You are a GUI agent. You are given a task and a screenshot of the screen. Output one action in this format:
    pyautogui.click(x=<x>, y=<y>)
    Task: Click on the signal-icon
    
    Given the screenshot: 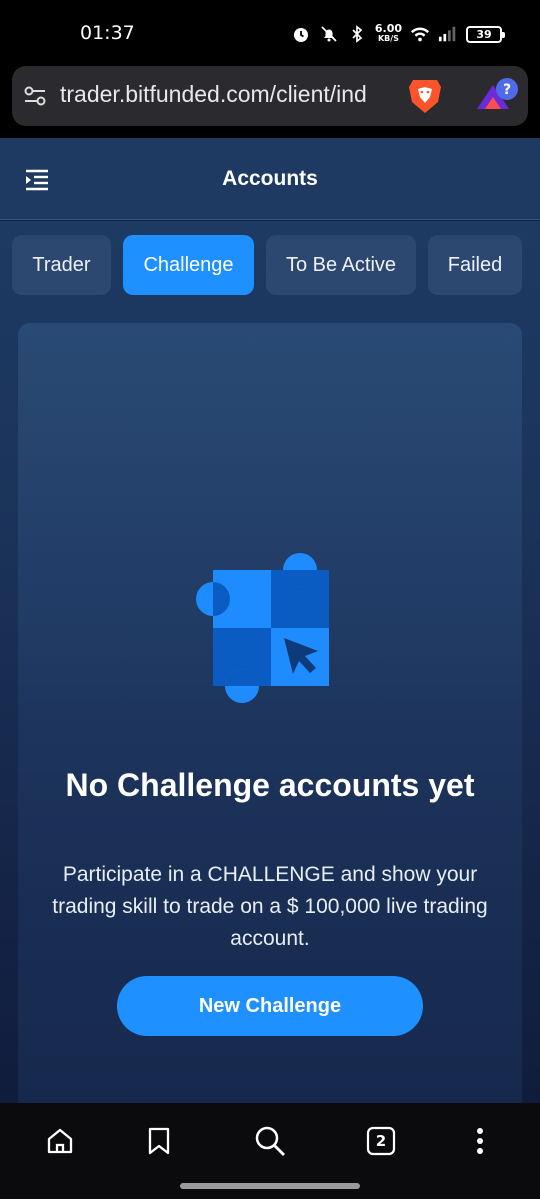 What is the action you would take?
    pyautogui.click(x=448, y=34)
    